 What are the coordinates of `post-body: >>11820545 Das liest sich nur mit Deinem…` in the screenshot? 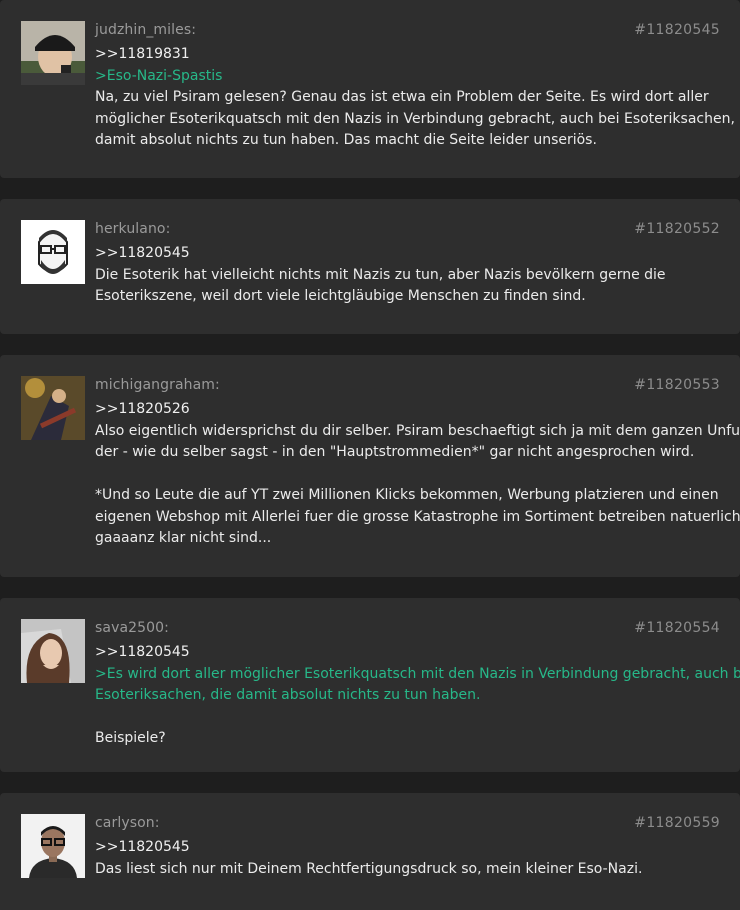 It's located at (407, 858).